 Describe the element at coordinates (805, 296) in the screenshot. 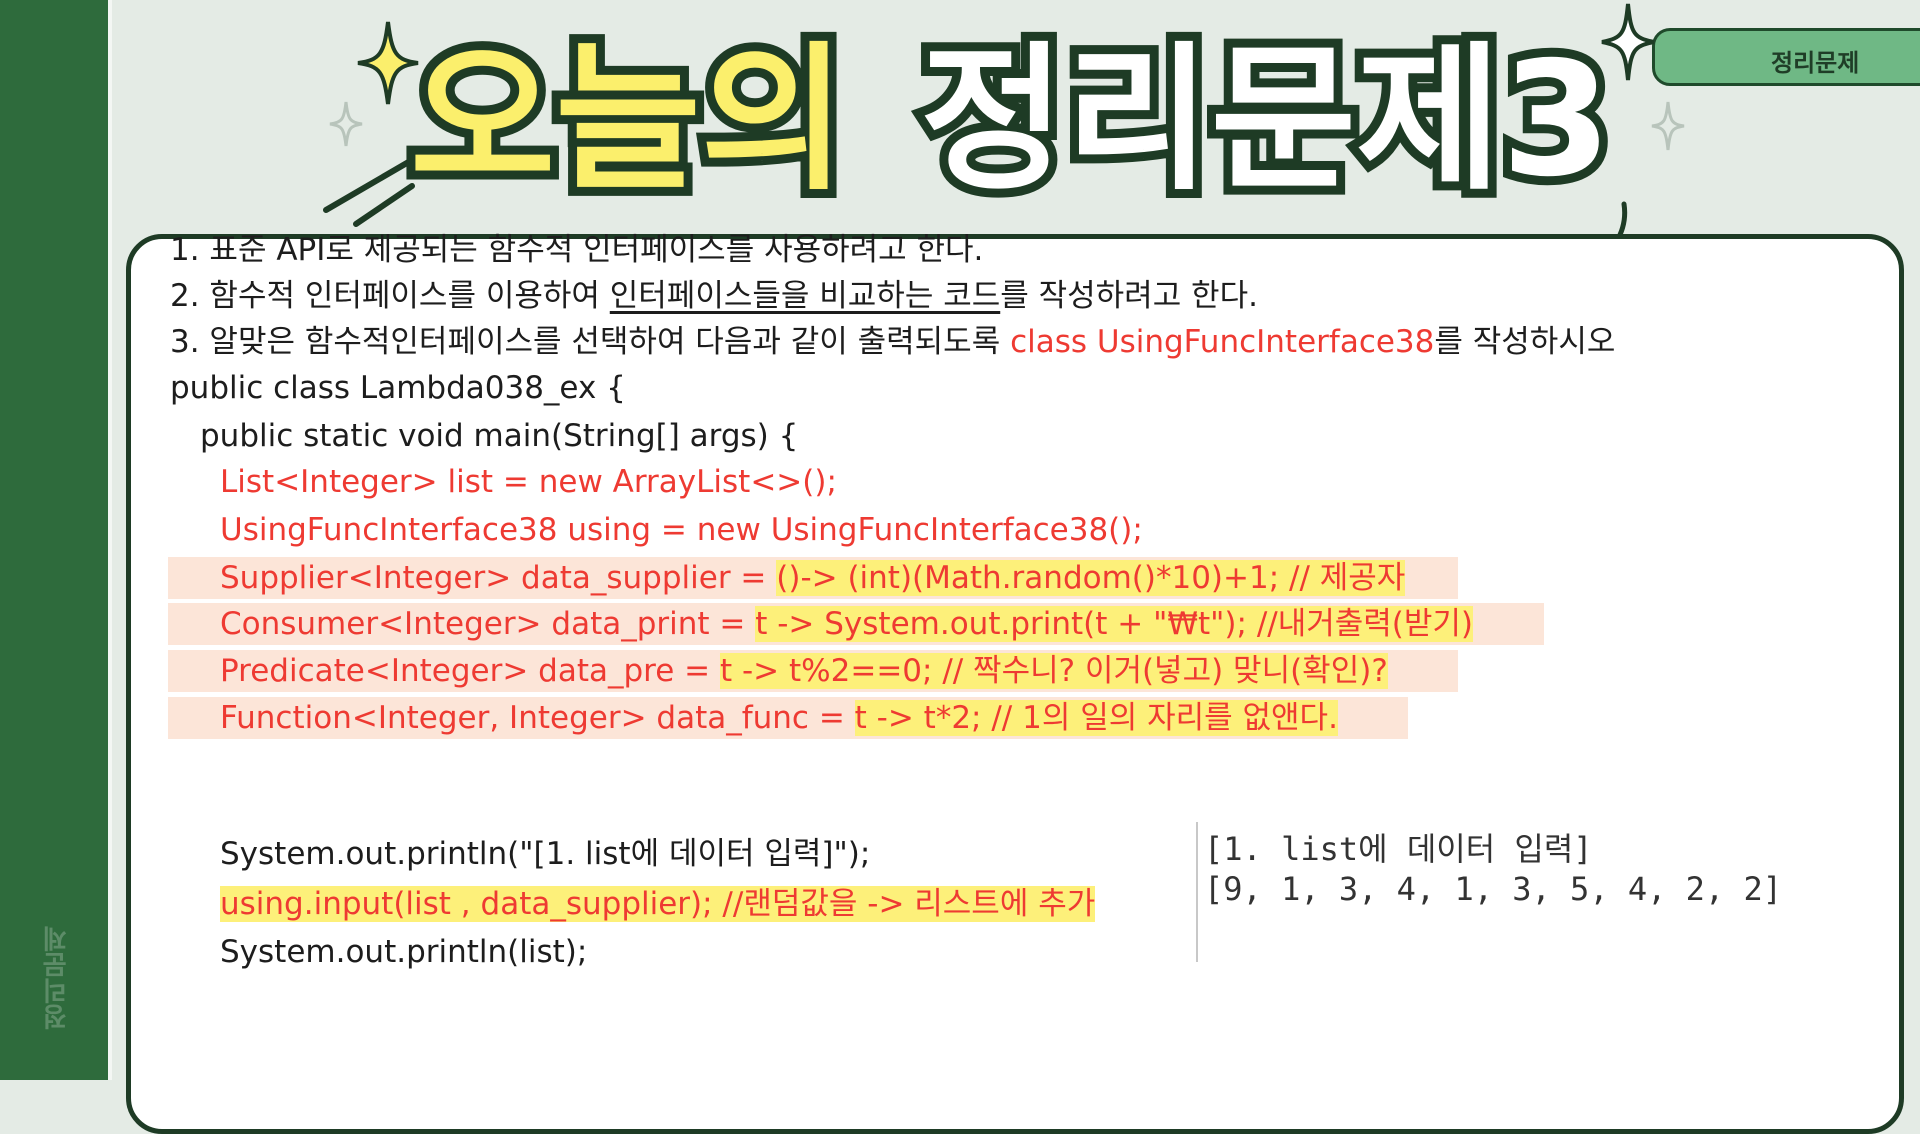

I see `underlined-phrase: 인터페이스들을 비교하는 코드` at that location.